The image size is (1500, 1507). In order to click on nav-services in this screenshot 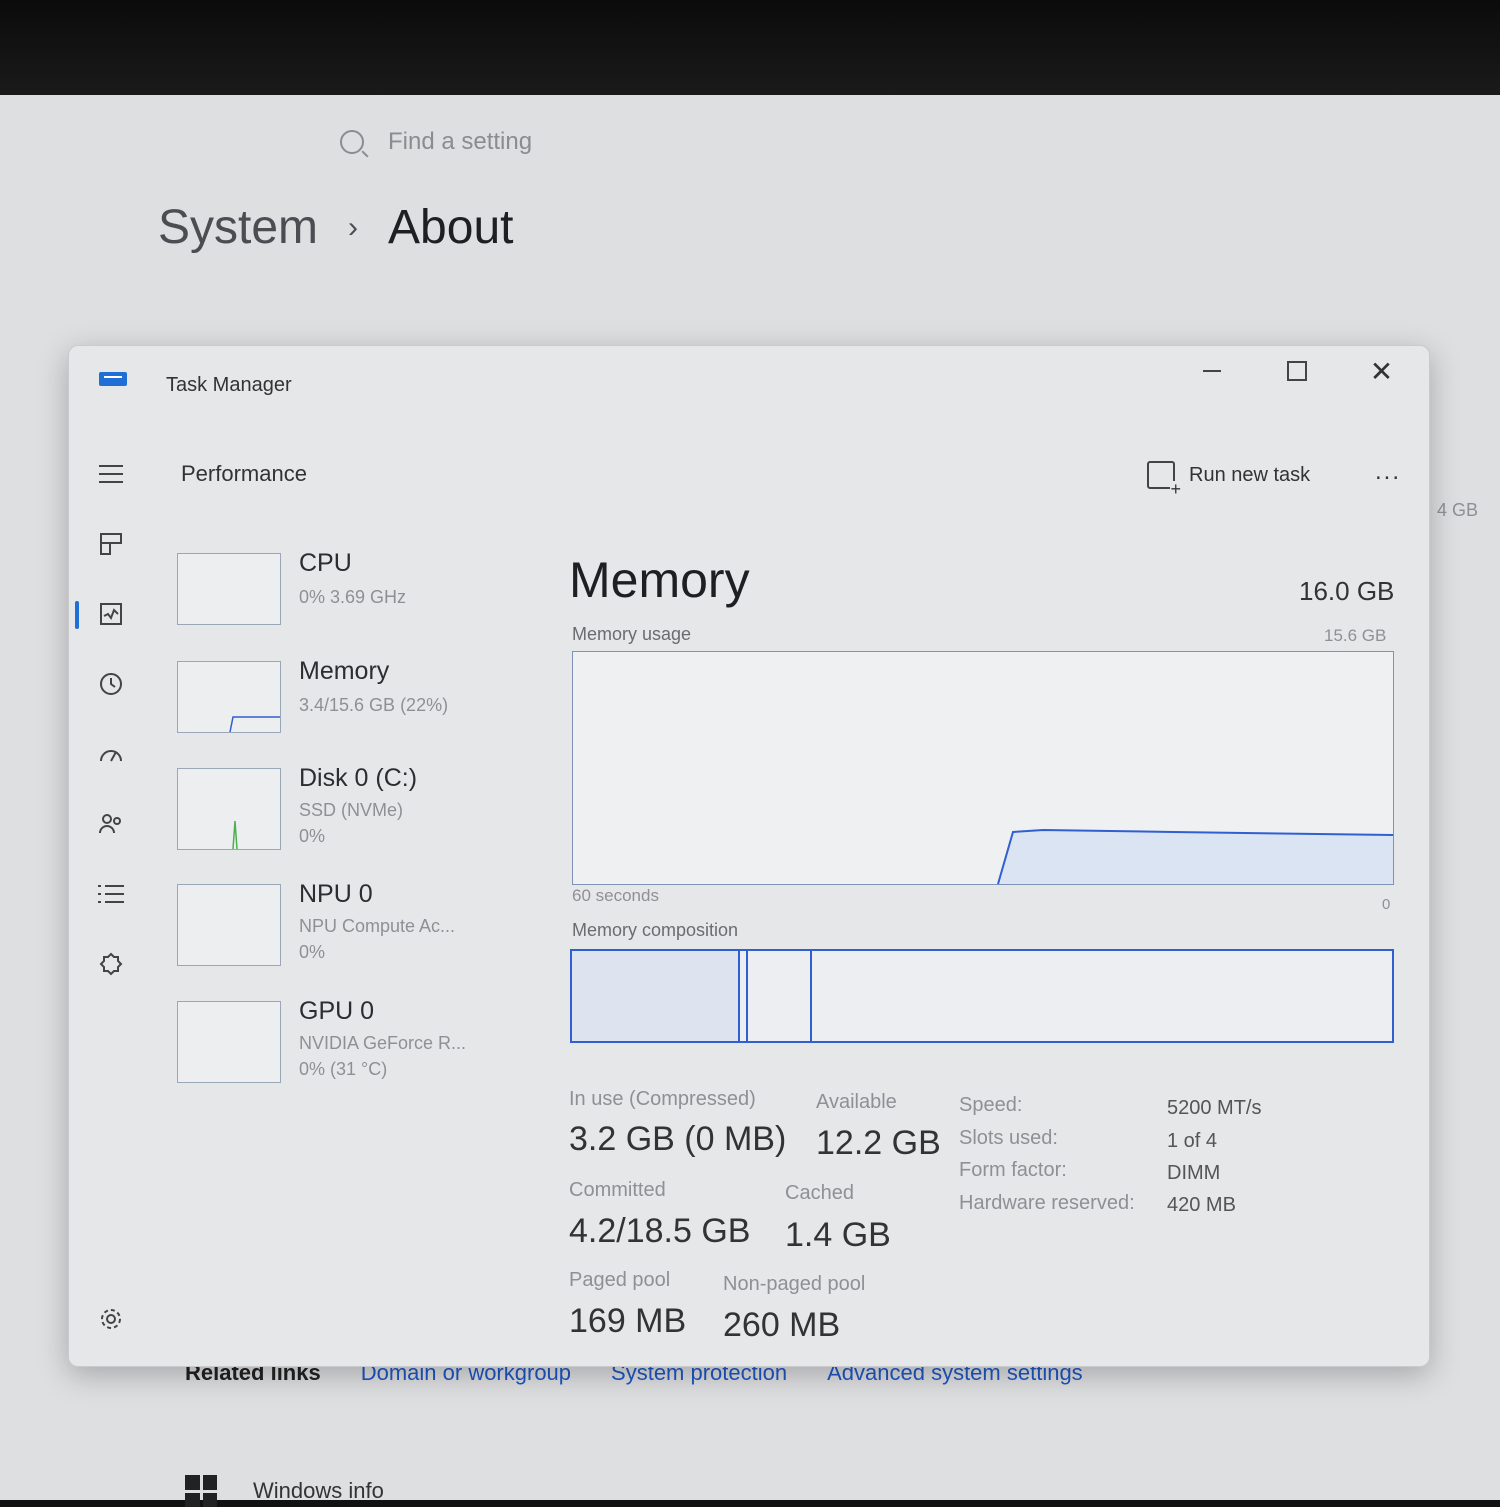, I will do `click(111, 964)`.